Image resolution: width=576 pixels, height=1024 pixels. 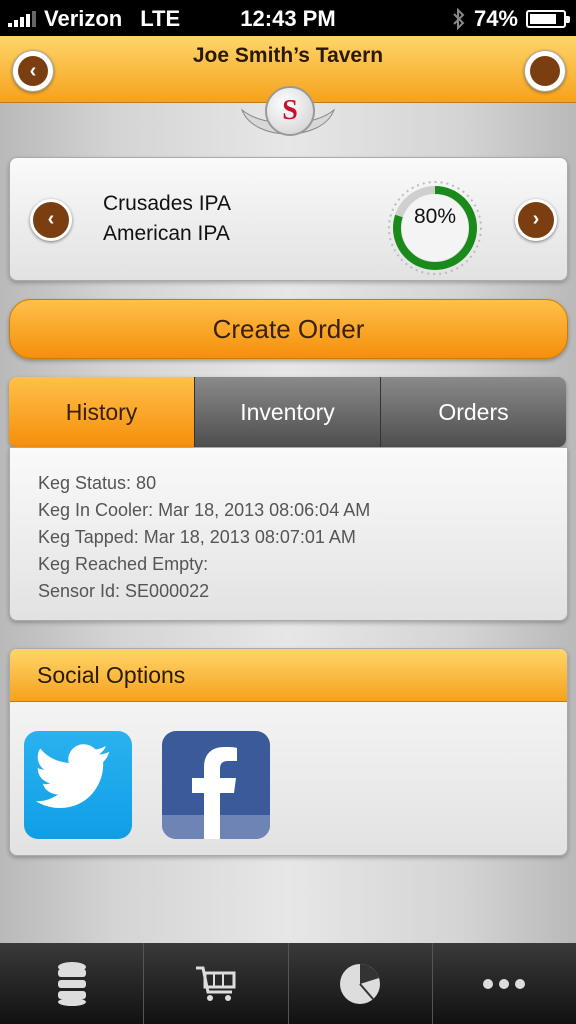 I want to click on bluetooth-icon, so click(x=459, y=19).